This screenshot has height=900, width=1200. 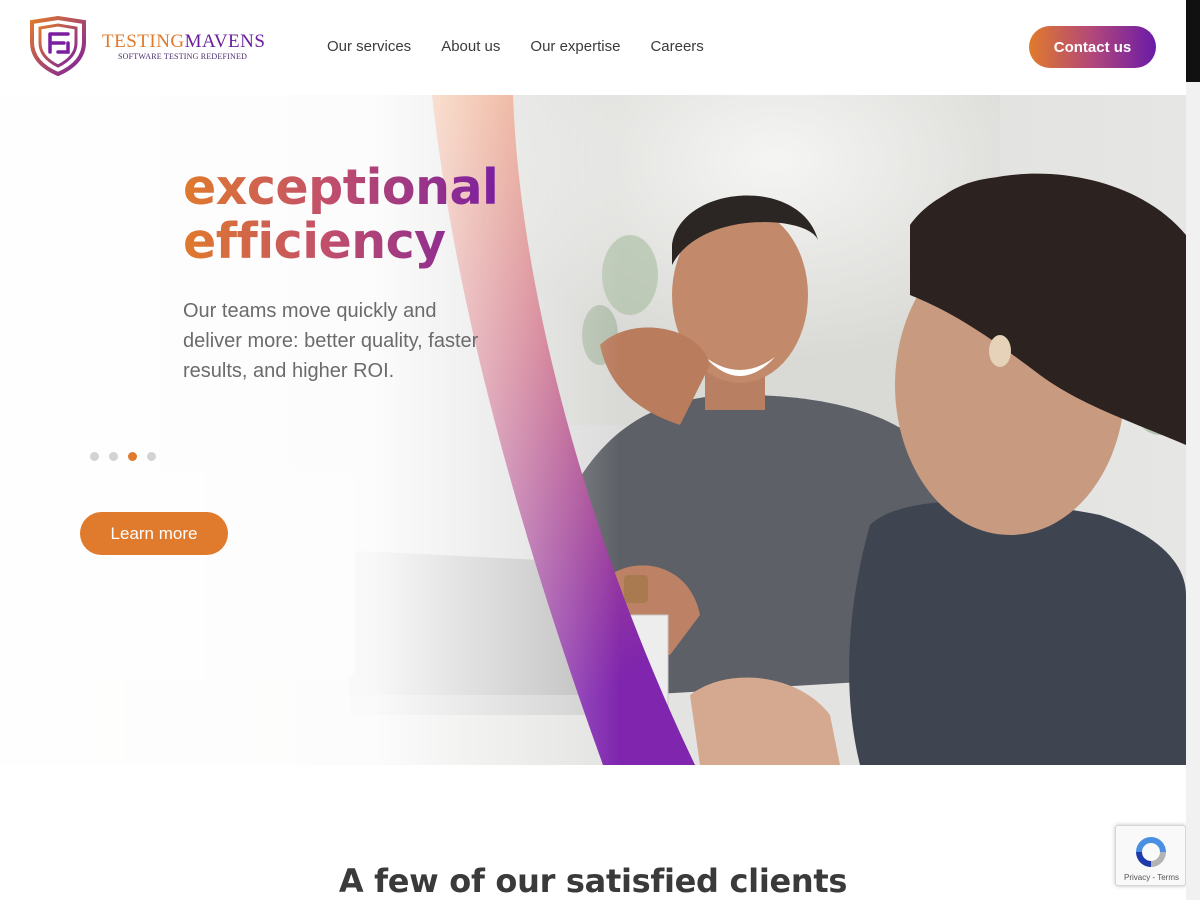 I want to click on brand-name-part2: MAVENS, so click(x=225, y=41).